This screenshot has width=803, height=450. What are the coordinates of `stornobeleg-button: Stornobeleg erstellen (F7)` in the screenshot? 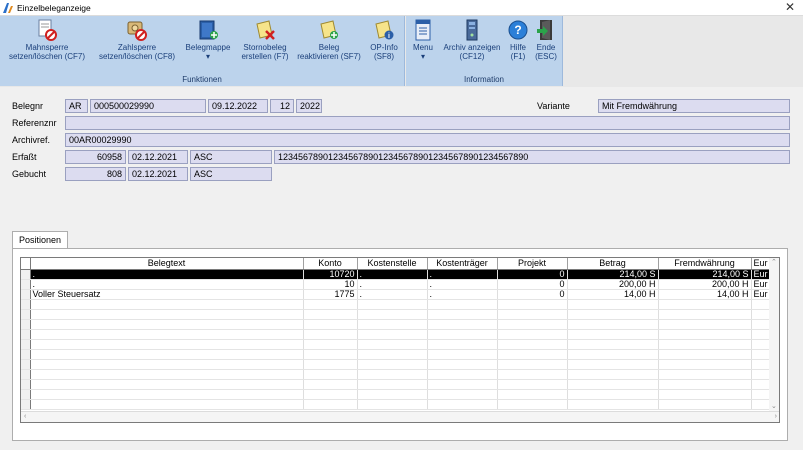 It's located at (265, 40).